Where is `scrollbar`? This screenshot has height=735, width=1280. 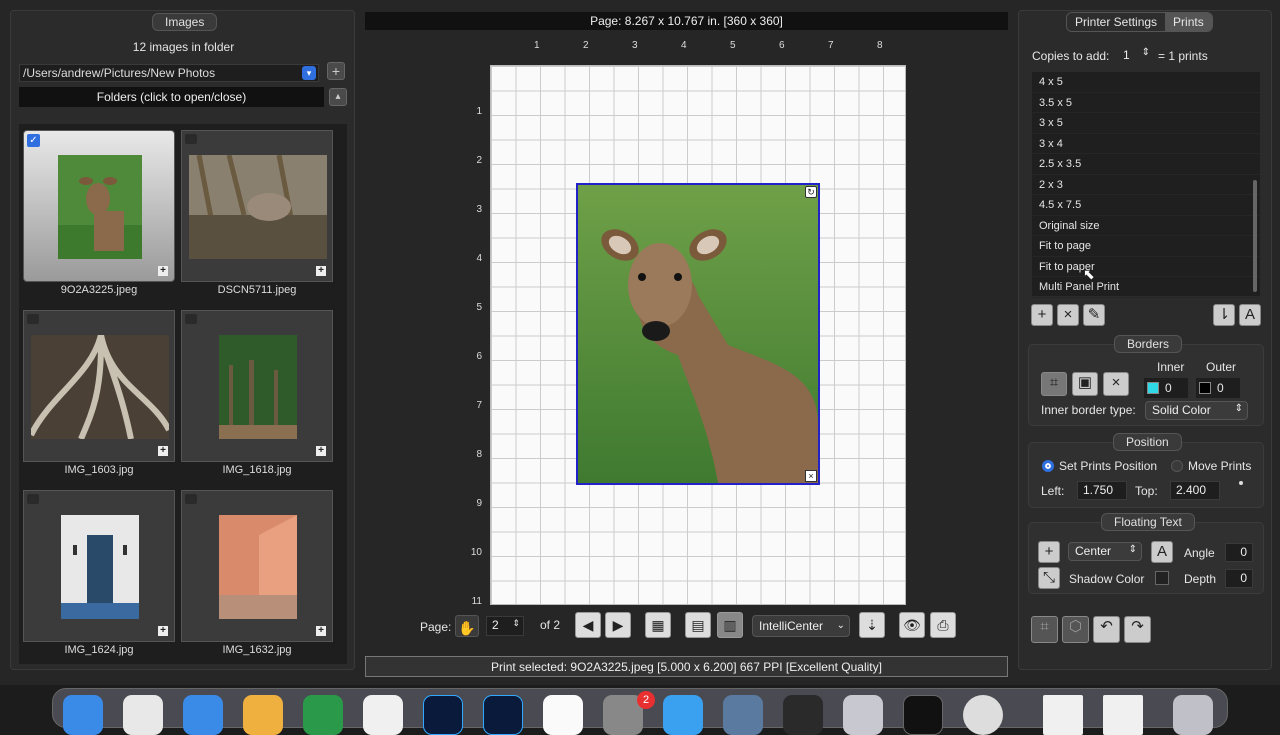 scrollbar is located at coordinates (1255, 236).